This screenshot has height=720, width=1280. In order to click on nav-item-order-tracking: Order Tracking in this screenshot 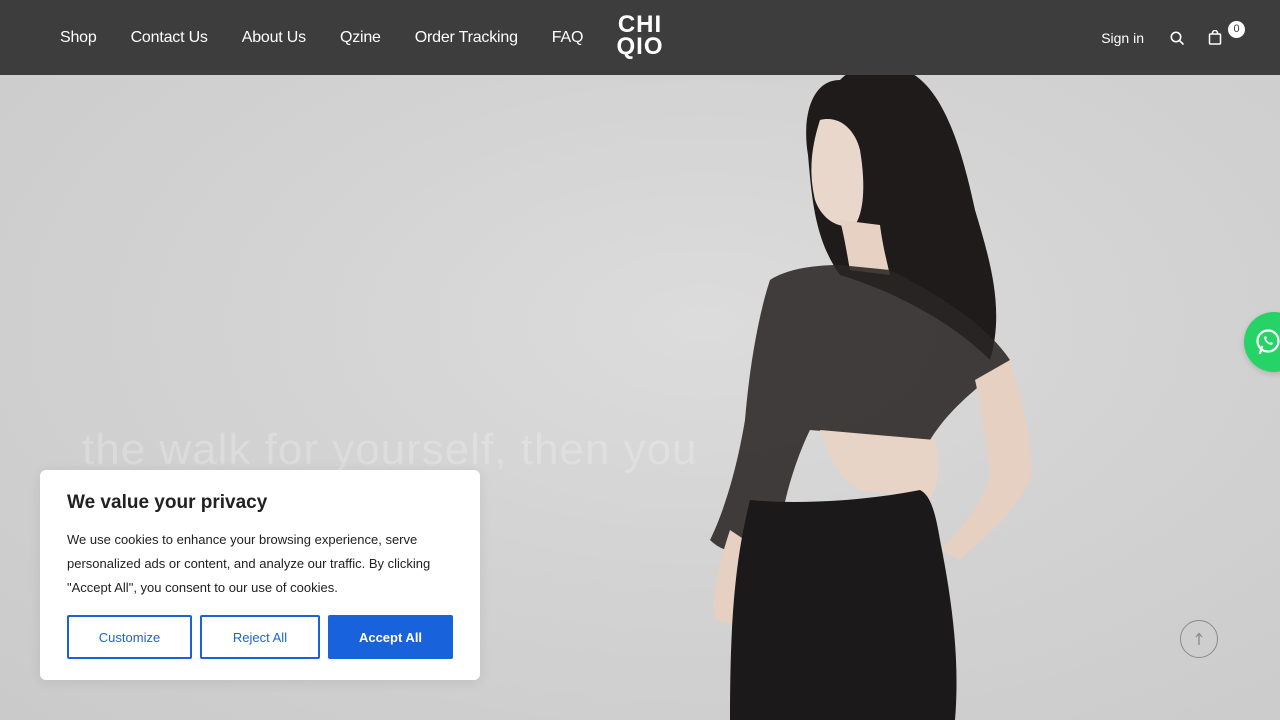, I will do `click(466, 38)`.